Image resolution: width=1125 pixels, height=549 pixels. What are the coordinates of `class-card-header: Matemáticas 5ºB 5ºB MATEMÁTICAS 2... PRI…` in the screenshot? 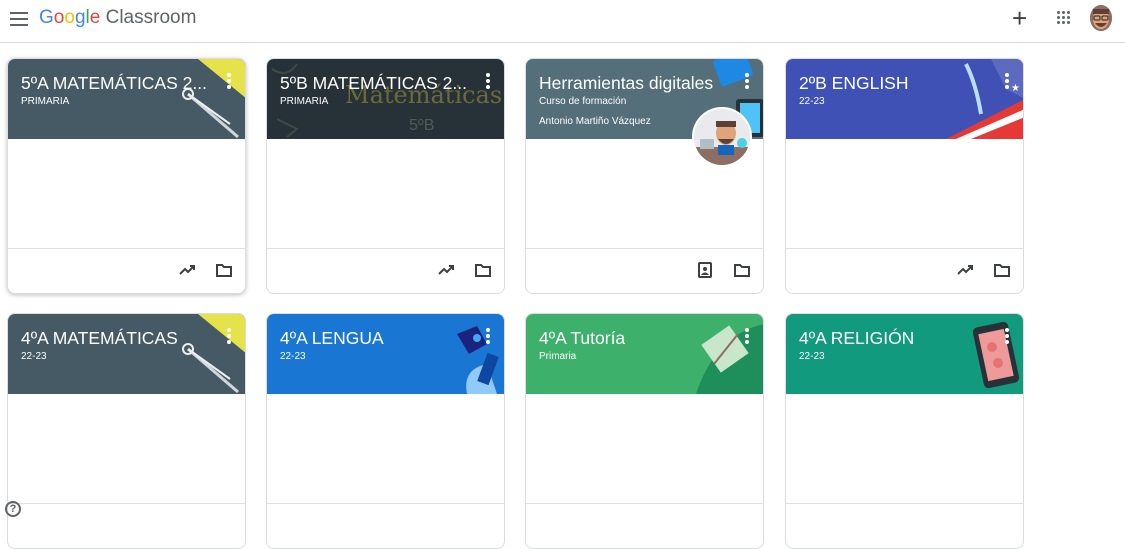 It's located at (385, 99).